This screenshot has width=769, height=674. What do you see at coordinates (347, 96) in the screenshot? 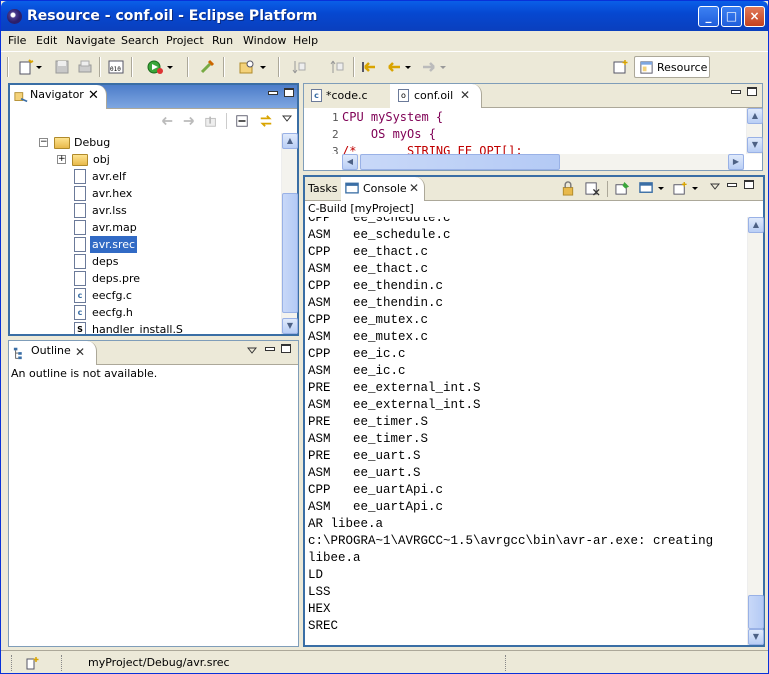
I see `tab-code-c: c *code.c` at bounding box center [347, 96].